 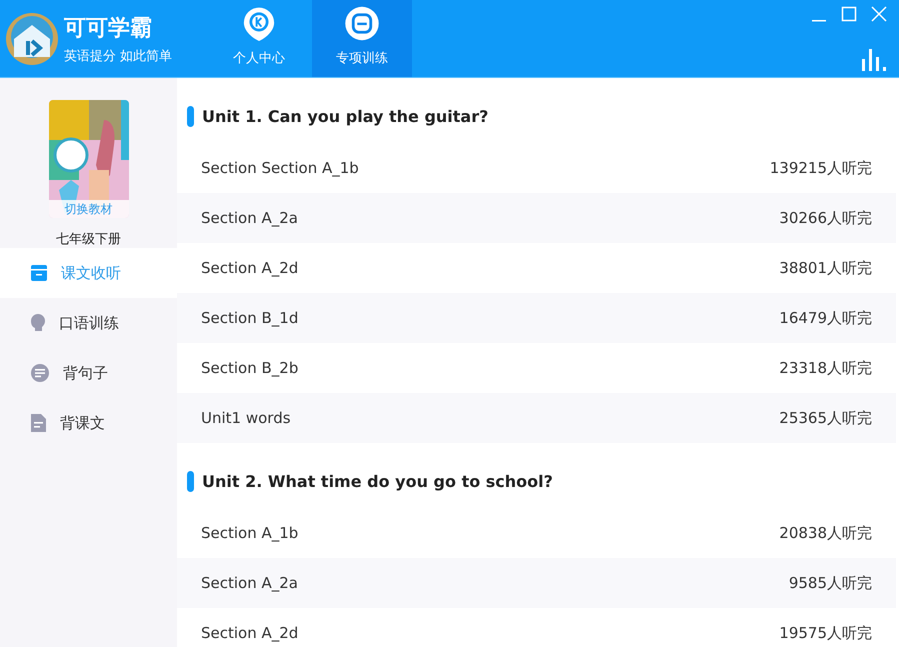 What do you see at coordinates (39, 273) in the screenshot?
I see `inbox-icon` at bounding box center [39, 273].